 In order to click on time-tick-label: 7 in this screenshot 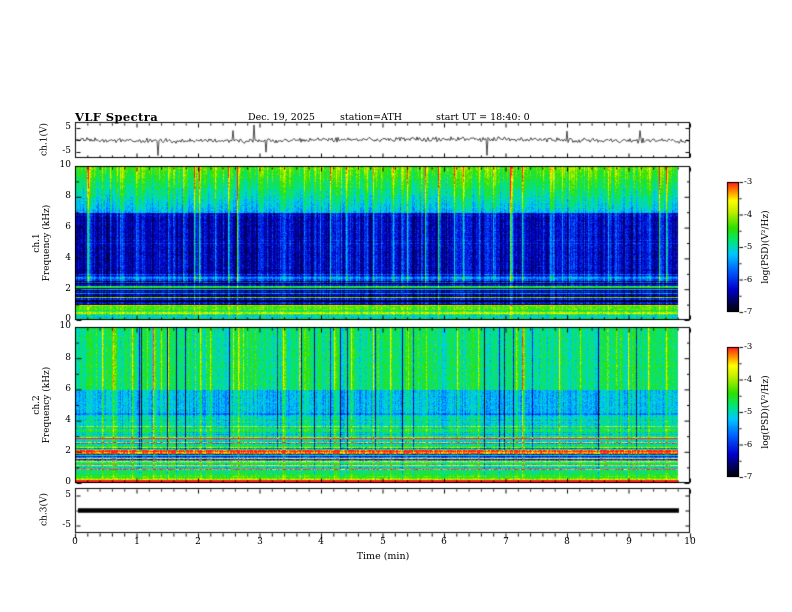, I will do `click(506, 542)`.